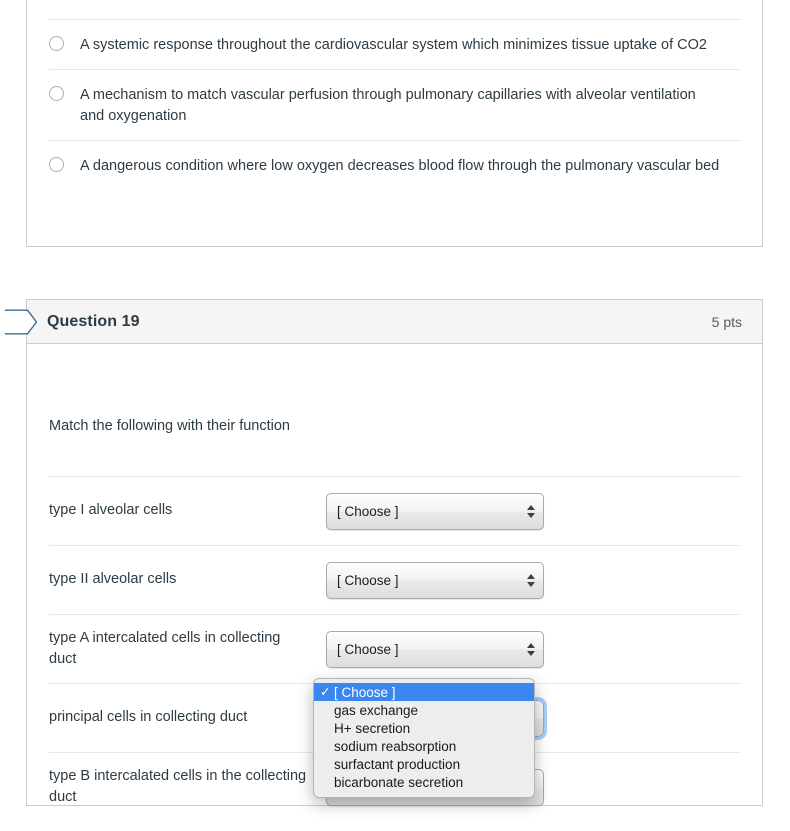 The width and height of the screenshot is (790, 831). I want to click on match-select-type-ii-alveolar-cells: [ Choose ], so click(435, 580).